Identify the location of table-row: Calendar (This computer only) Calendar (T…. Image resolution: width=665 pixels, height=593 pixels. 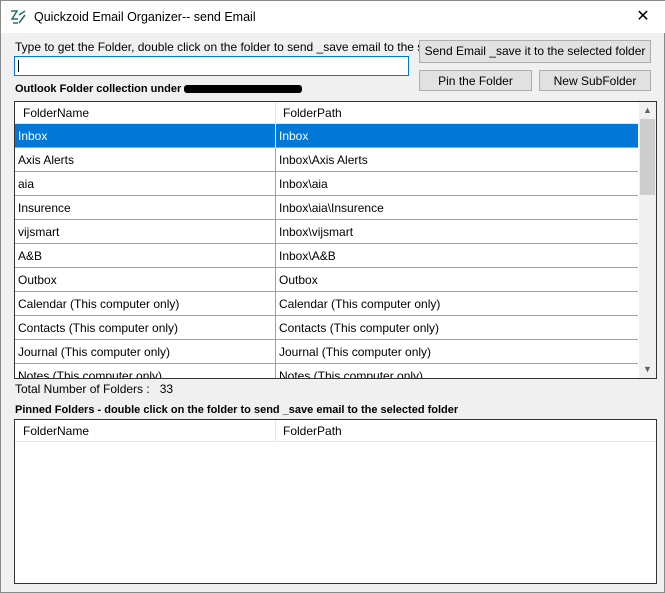
(326, 304).